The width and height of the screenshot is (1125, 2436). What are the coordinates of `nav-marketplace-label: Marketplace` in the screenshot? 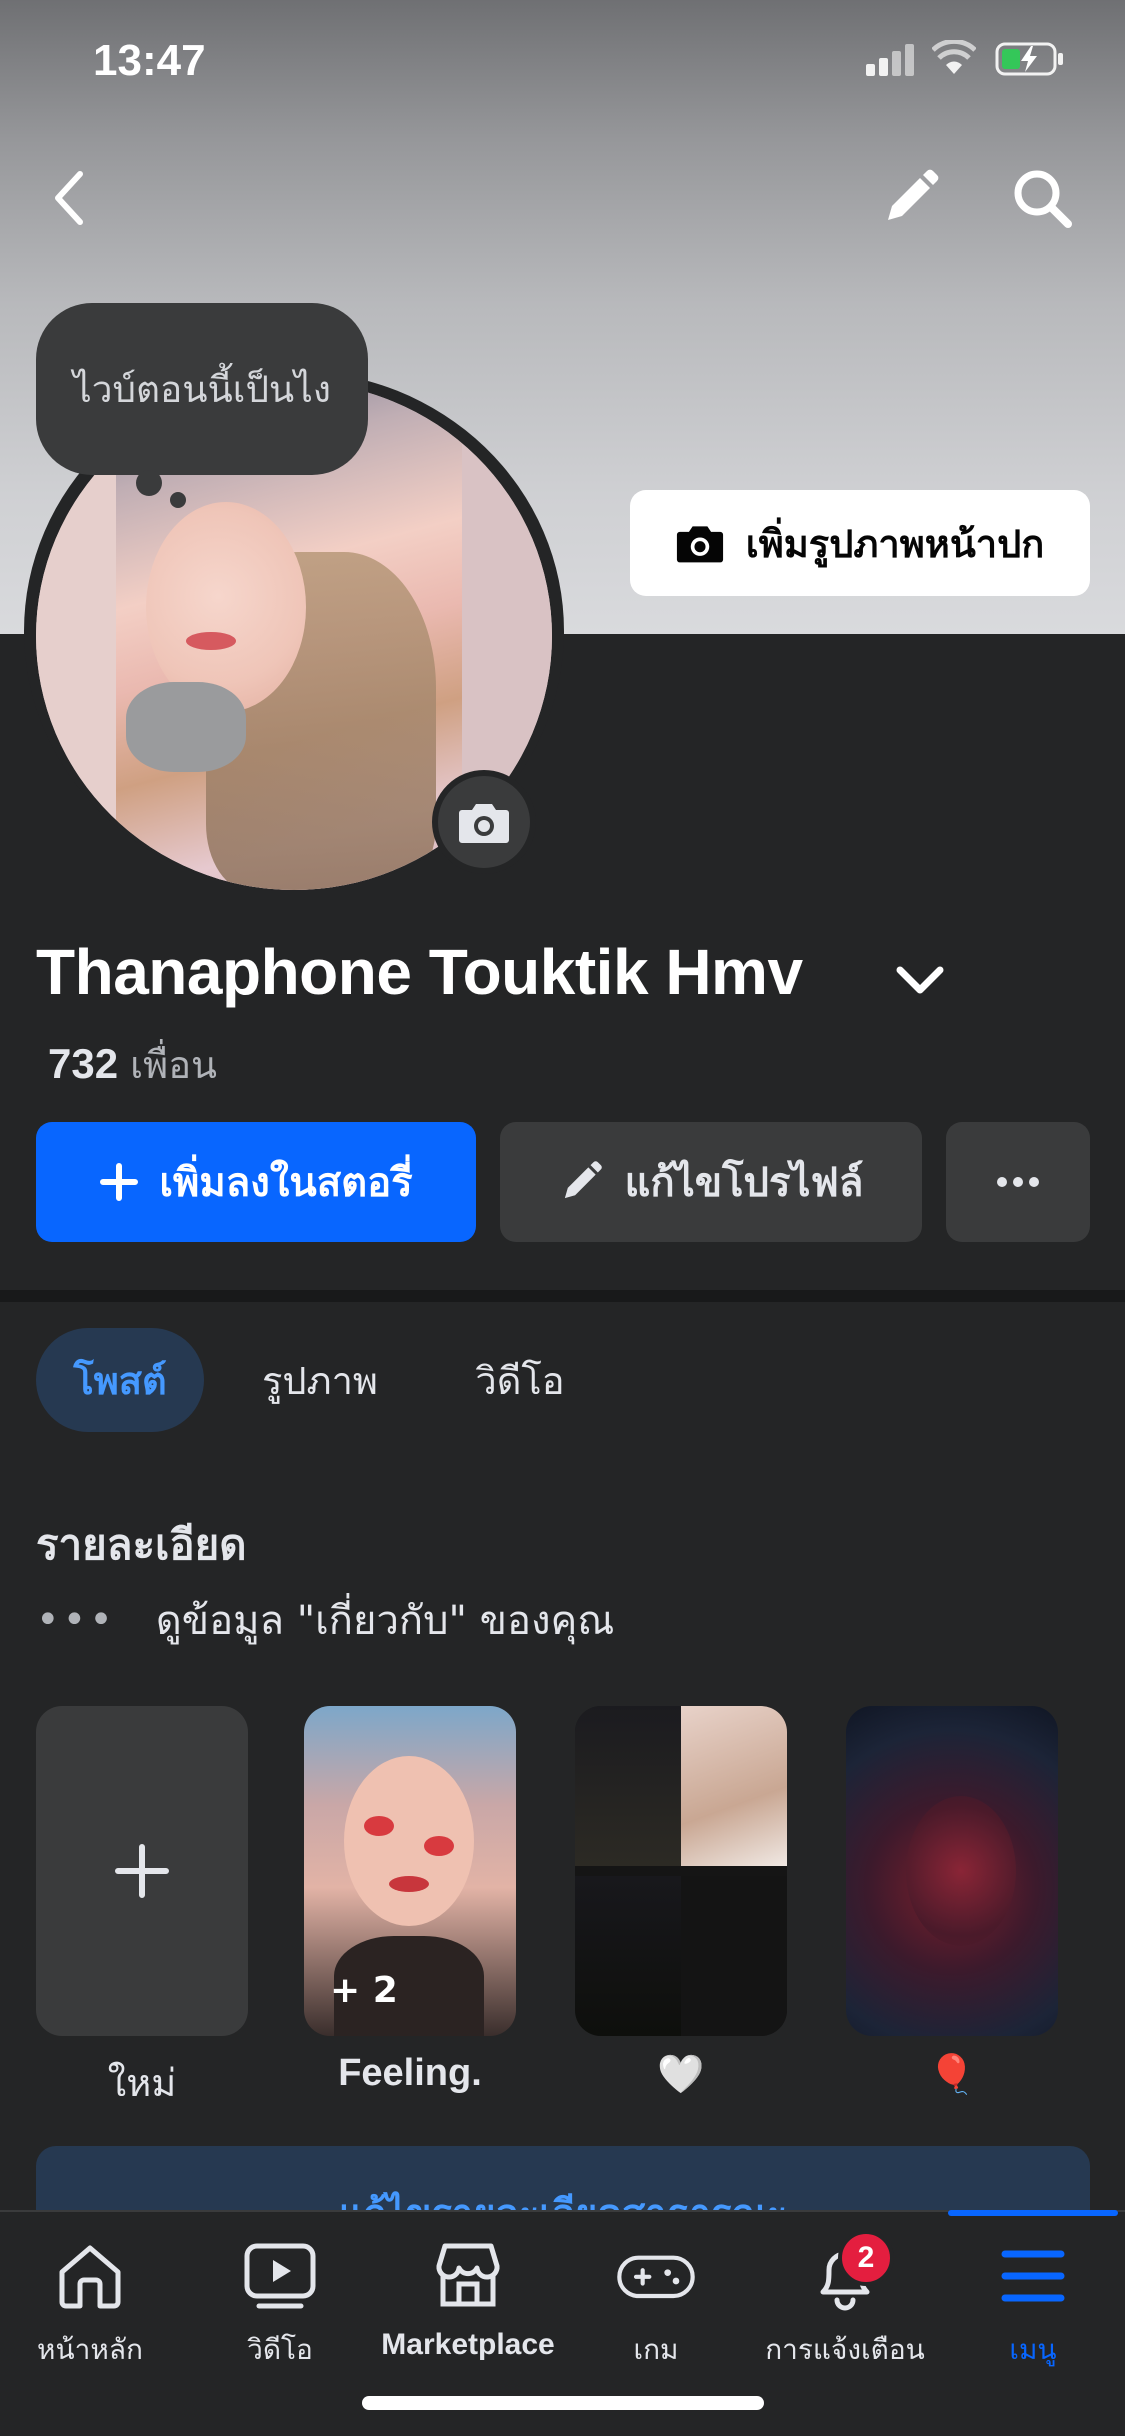 It's located at (468, 2344).